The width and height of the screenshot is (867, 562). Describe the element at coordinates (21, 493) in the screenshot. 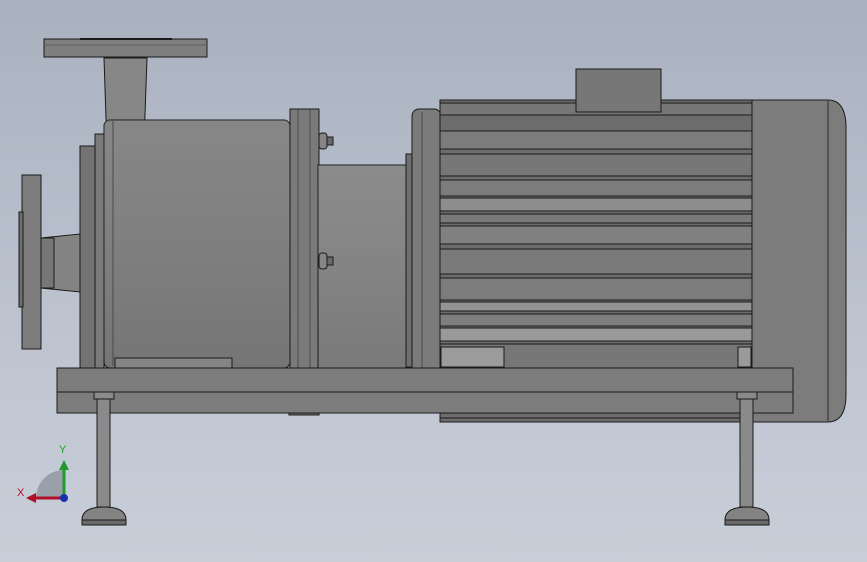

I see `triad-x-label: X` at that location.